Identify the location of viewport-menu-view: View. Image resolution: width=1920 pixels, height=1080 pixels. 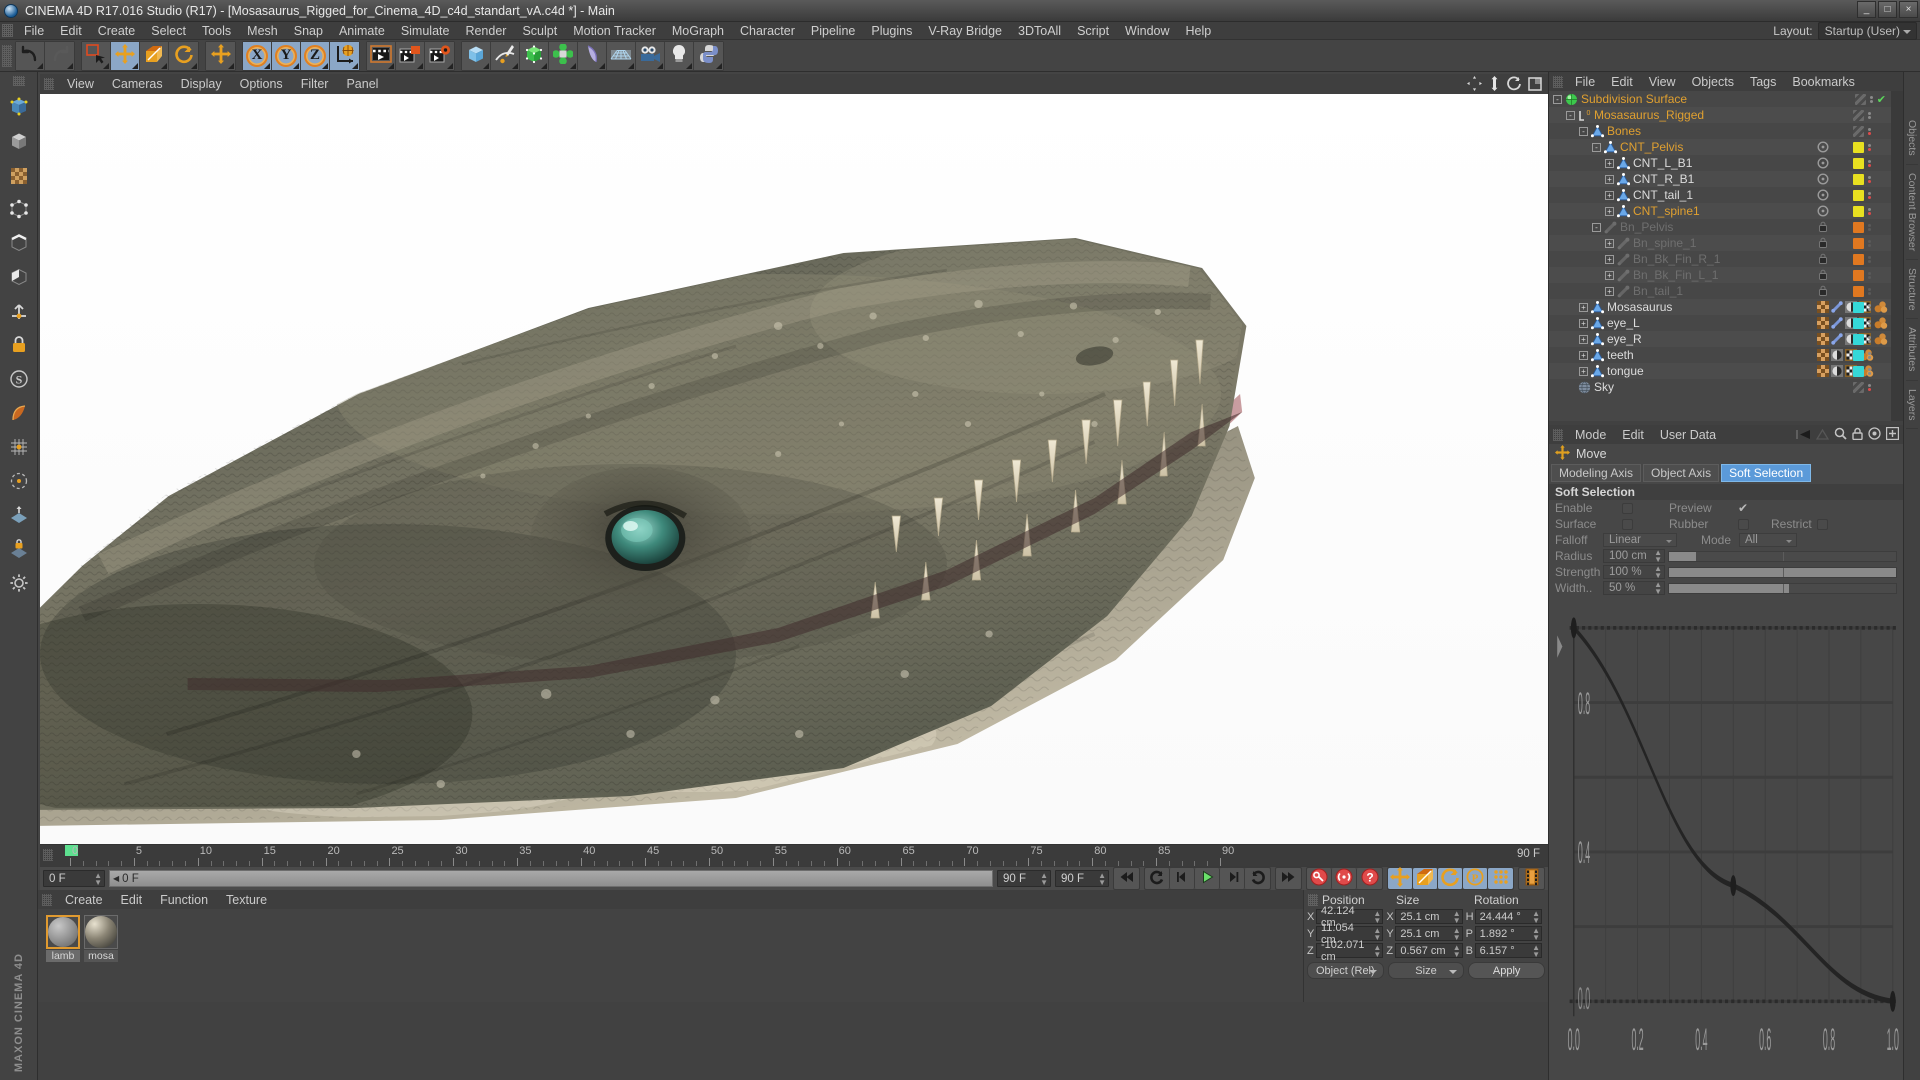
(80, 84).